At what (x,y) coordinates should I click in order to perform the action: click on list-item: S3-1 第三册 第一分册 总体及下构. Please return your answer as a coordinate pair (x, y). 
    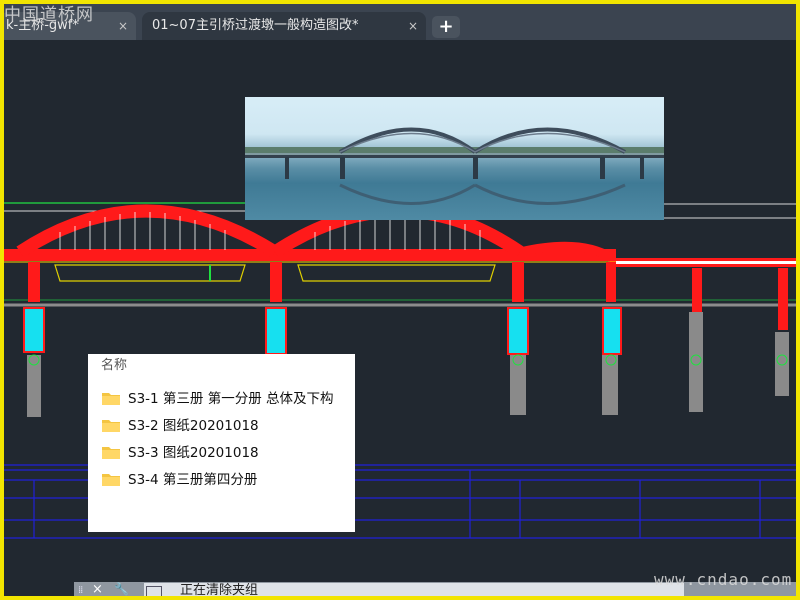
    Looking at the image, I should click on (227, 399).